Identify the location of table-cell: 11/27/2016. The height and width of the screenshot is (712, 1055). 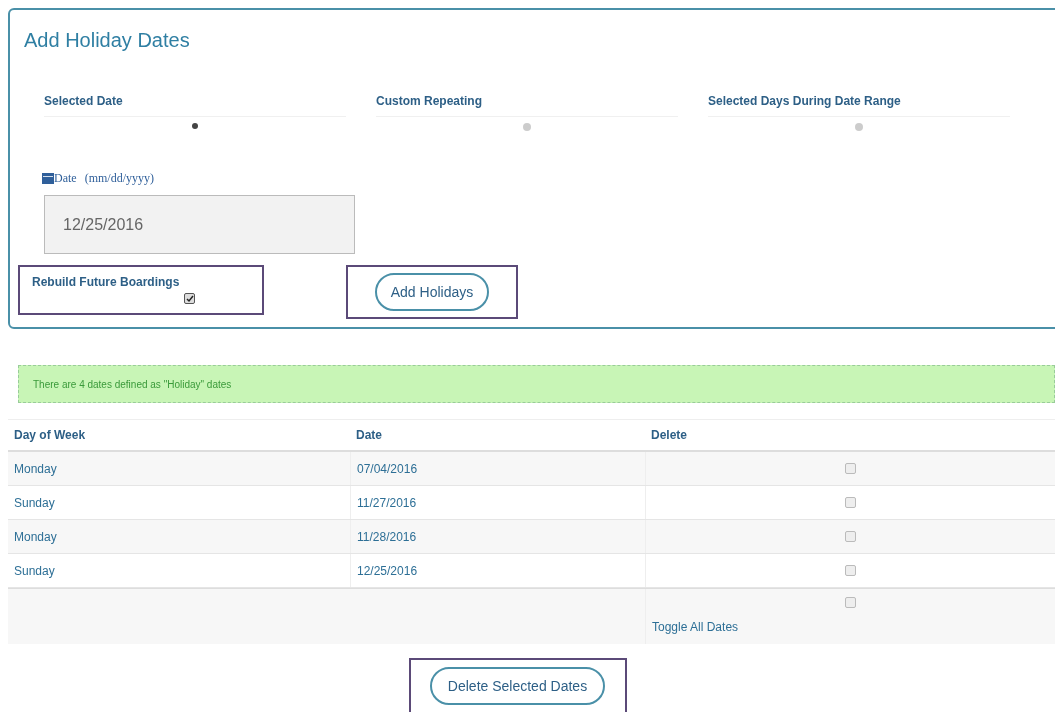
(497, 502).